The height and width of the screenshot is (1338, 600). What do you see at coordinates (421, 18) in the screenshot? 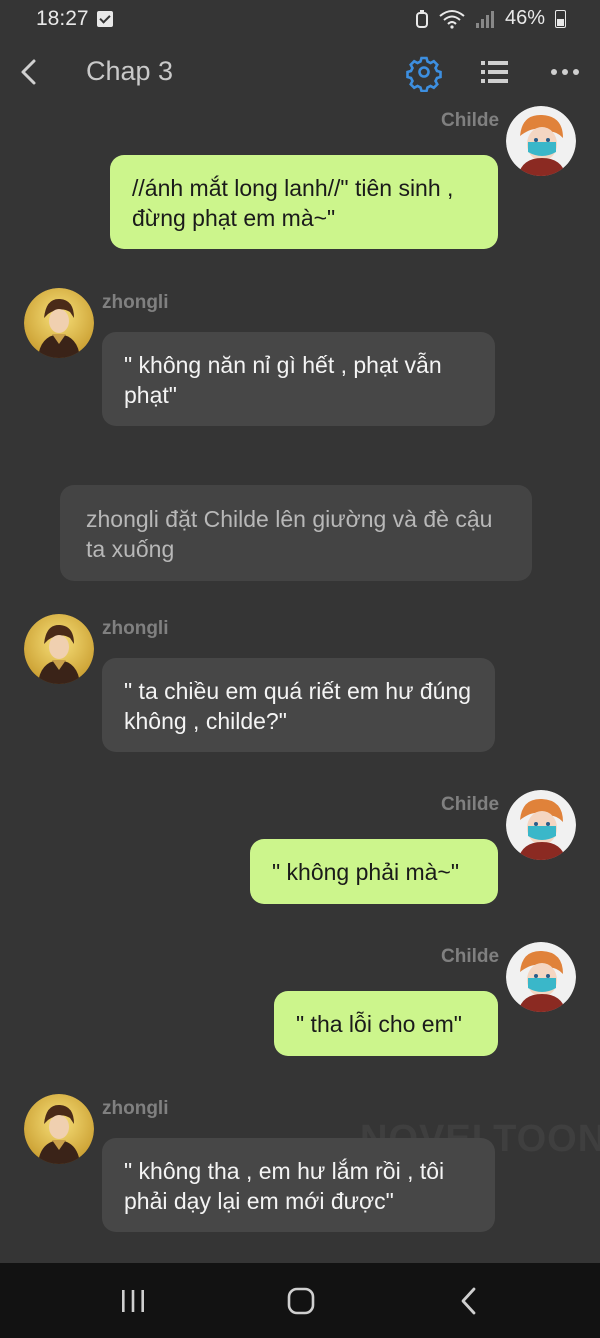
I see `alarm-icon` at bounding box center [421, 18].